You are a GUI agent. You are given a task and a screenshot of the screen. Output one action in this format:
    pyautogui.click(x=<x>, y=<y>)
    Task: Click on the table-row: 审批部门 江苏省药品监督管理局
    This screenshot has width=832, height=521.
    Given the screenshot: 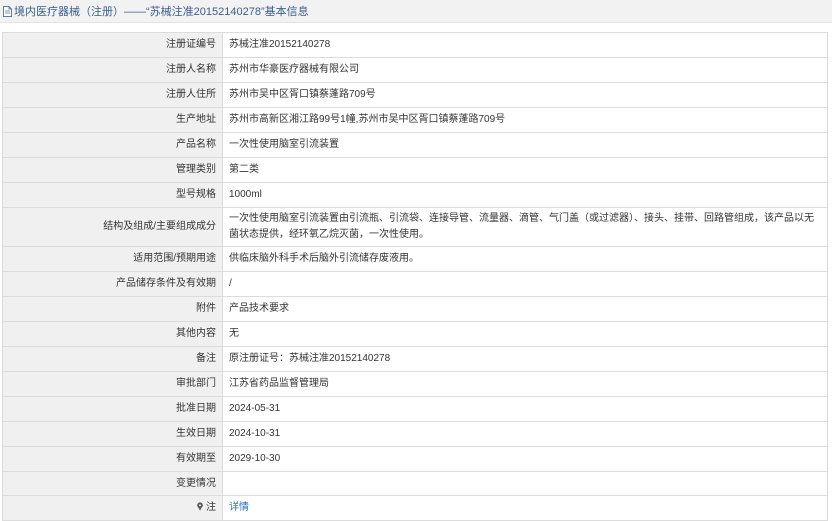 What is the action you would take?
    pyautogui.click(x=415, y=384)
    